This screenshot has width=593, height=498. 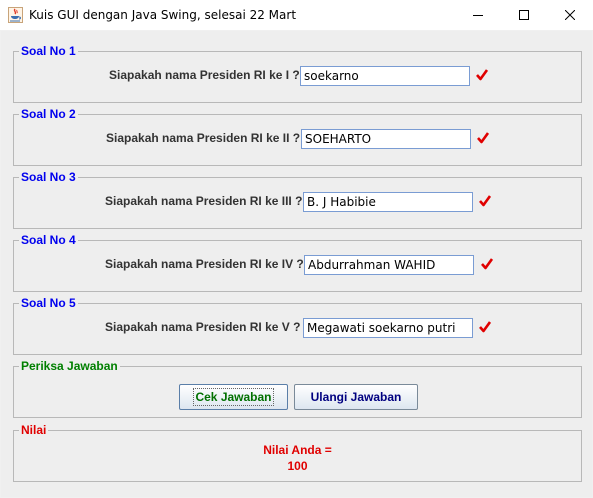 I want to click on question-legend: Soal No 2, so click(x=48, y=114).